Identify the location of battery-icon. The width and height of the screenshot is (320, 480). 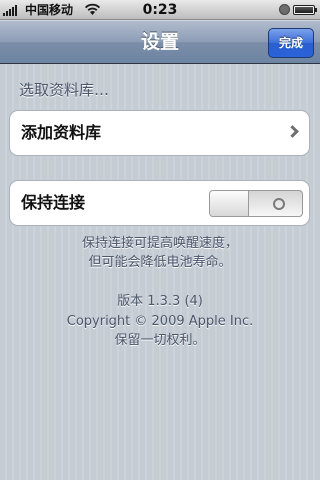
(305, 10).